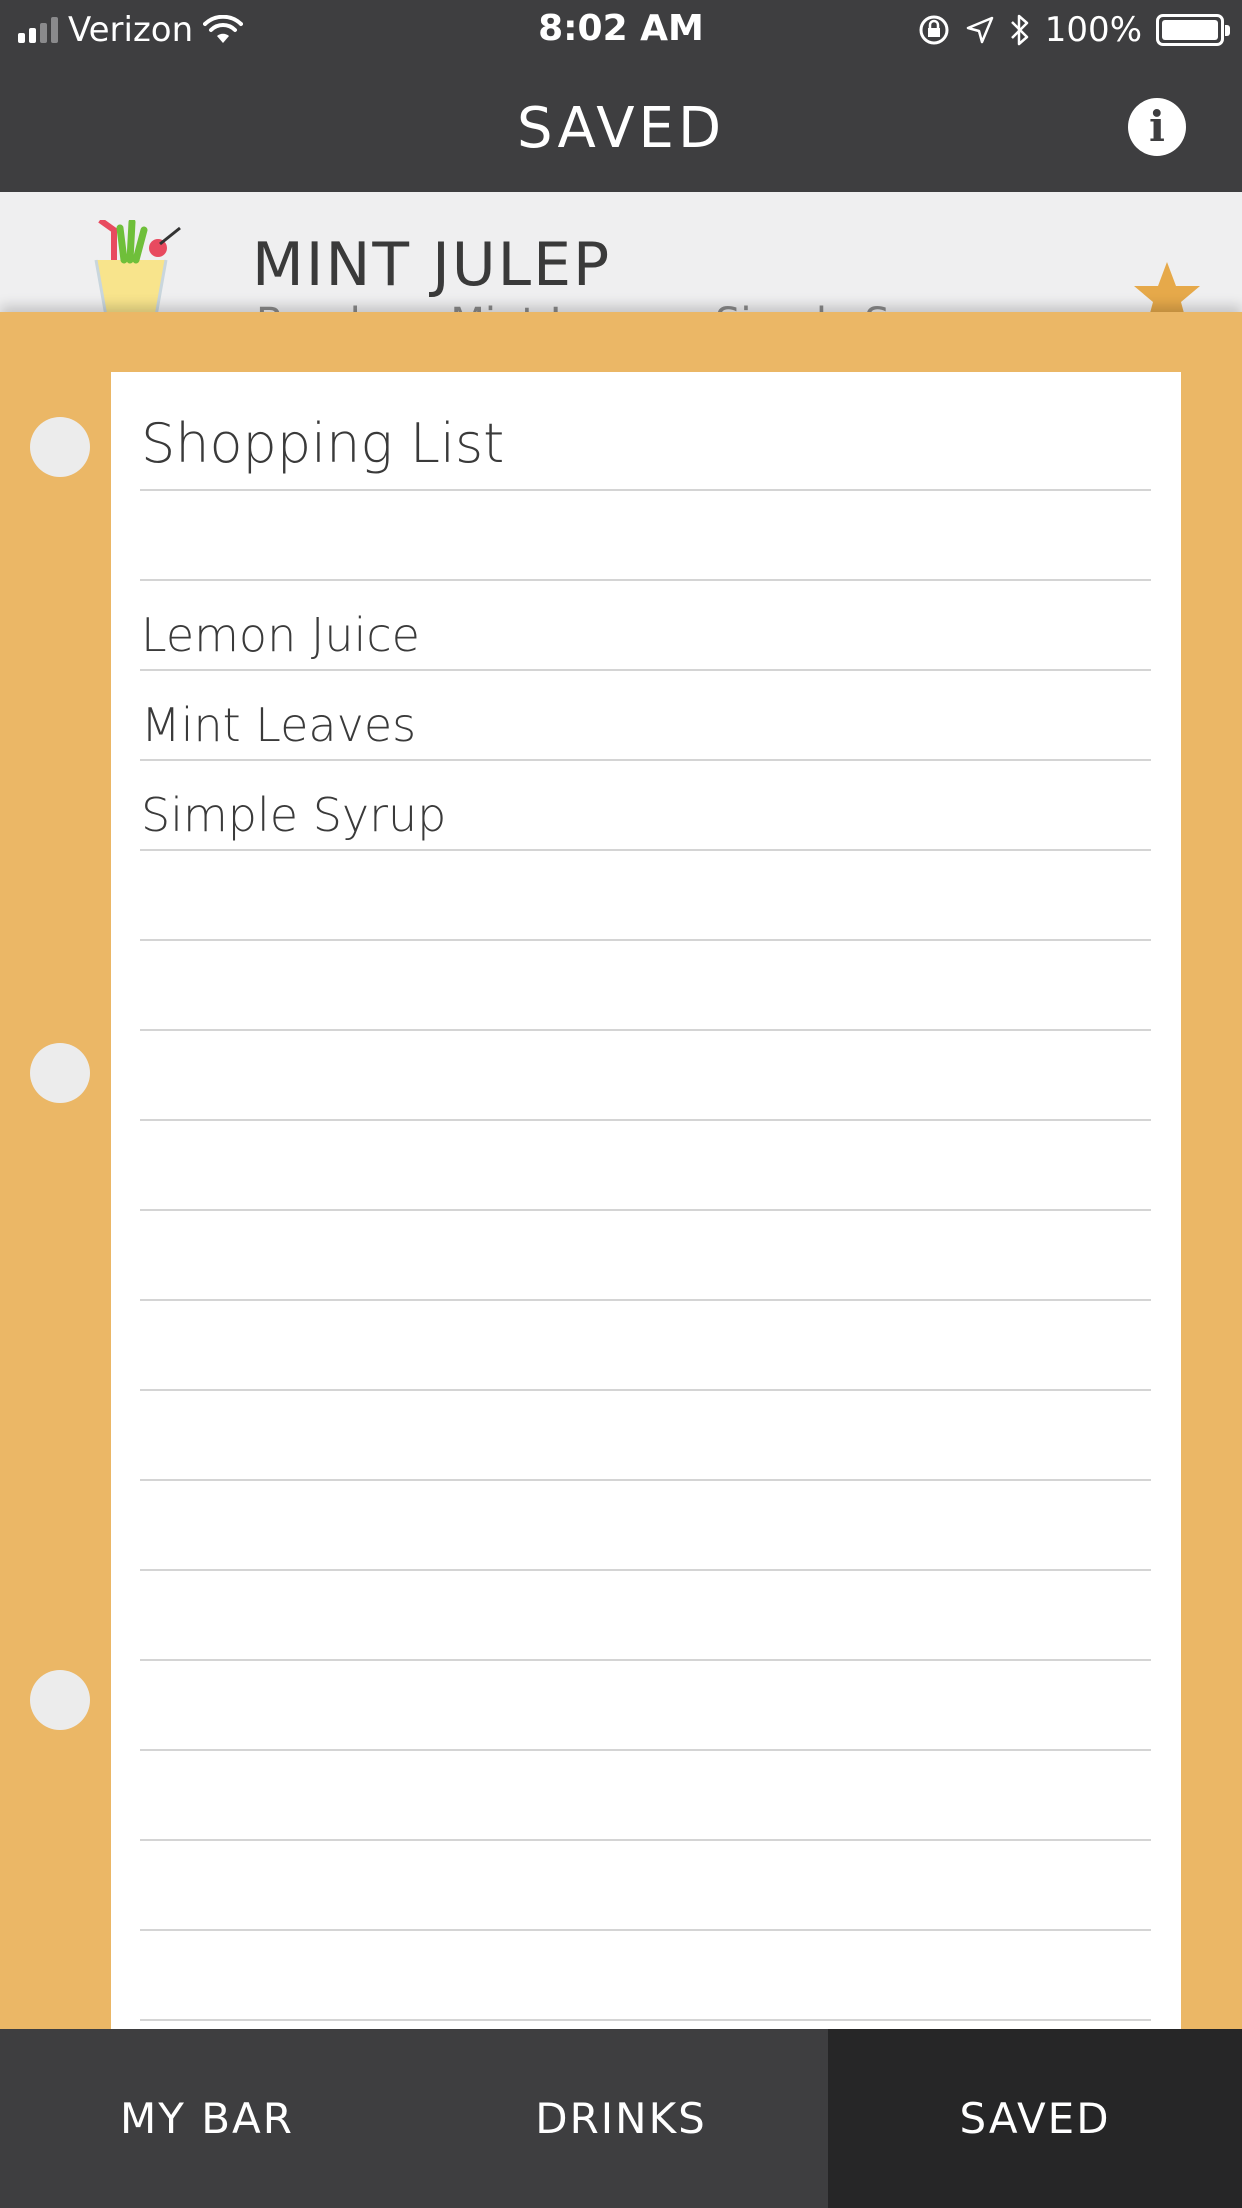  Describe the element at coordinates (1019, 30) in the screenshot. I see `bluetooth-icon` at that location.